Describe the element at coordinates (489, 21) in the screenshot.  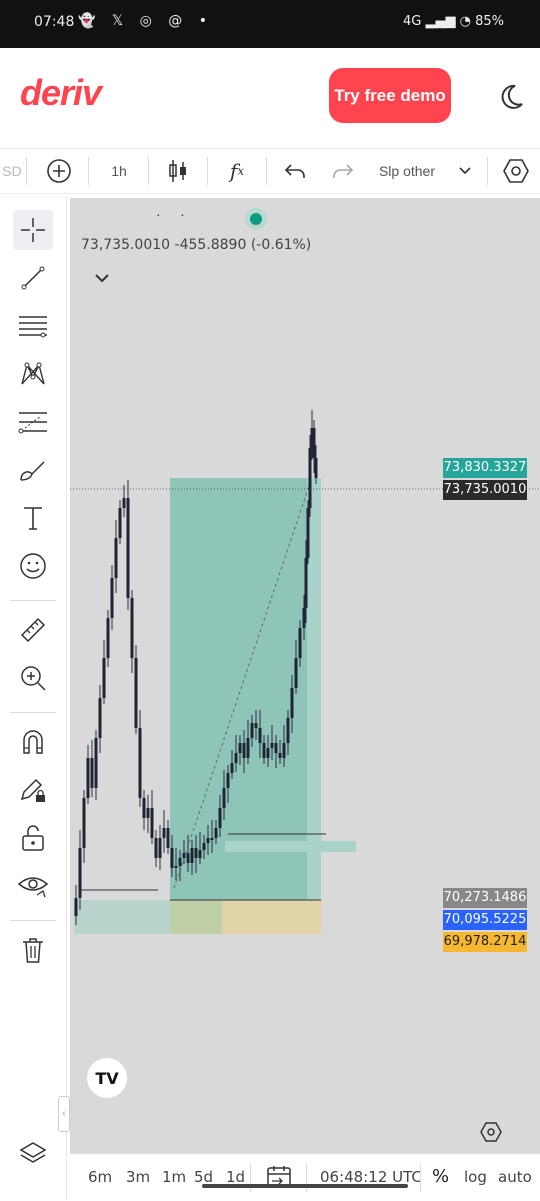
I see `battery-level: 85%` at that location.